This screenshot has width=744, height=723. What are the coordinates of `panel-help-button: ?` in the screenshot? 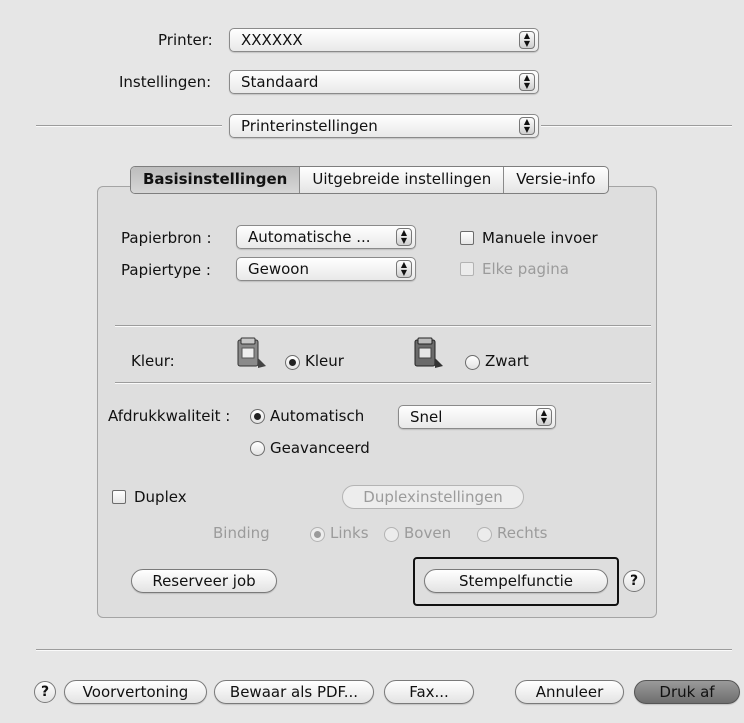 It's located at (634, 581).